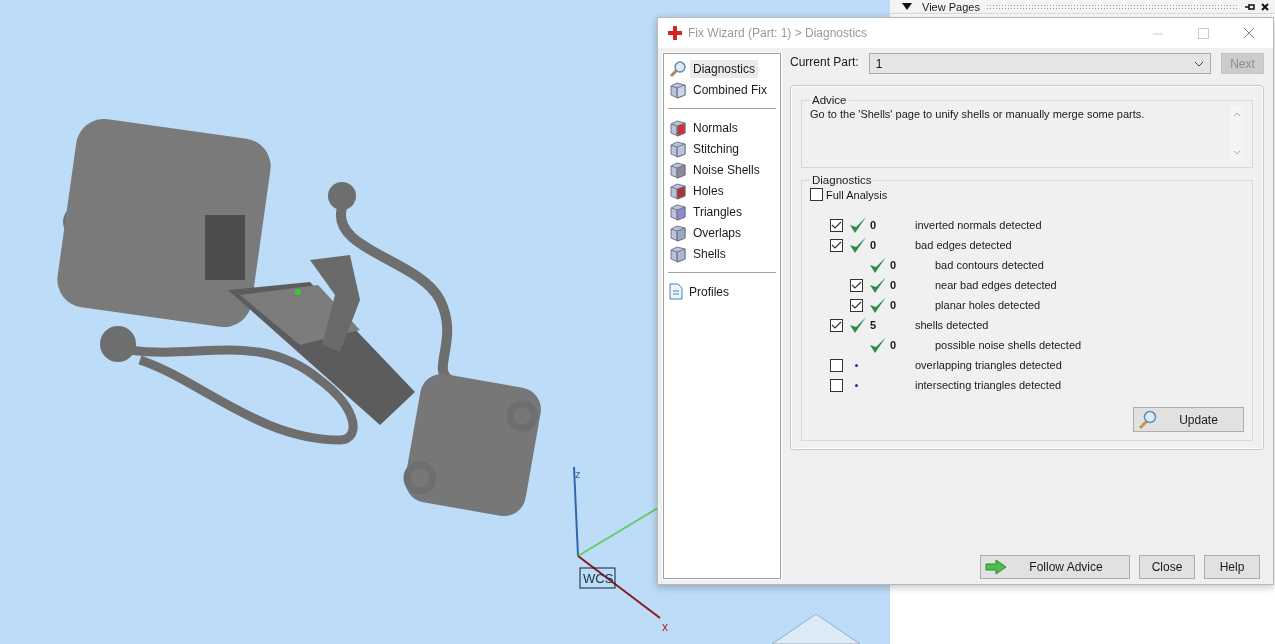 Image resolution: width=1275 pixels, height=644 pixels. I want to click on close-button: Close, so click(1167, 567).